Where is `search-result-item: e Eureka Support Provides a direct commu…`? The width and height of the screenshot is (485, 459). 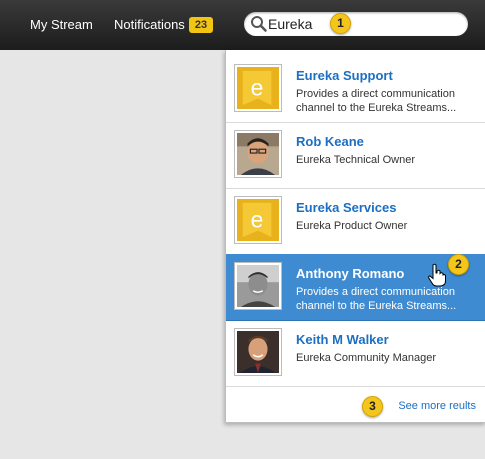 search-result-item: e Eureka Support Provides a direct commu… is located at coordinates (355, 89).